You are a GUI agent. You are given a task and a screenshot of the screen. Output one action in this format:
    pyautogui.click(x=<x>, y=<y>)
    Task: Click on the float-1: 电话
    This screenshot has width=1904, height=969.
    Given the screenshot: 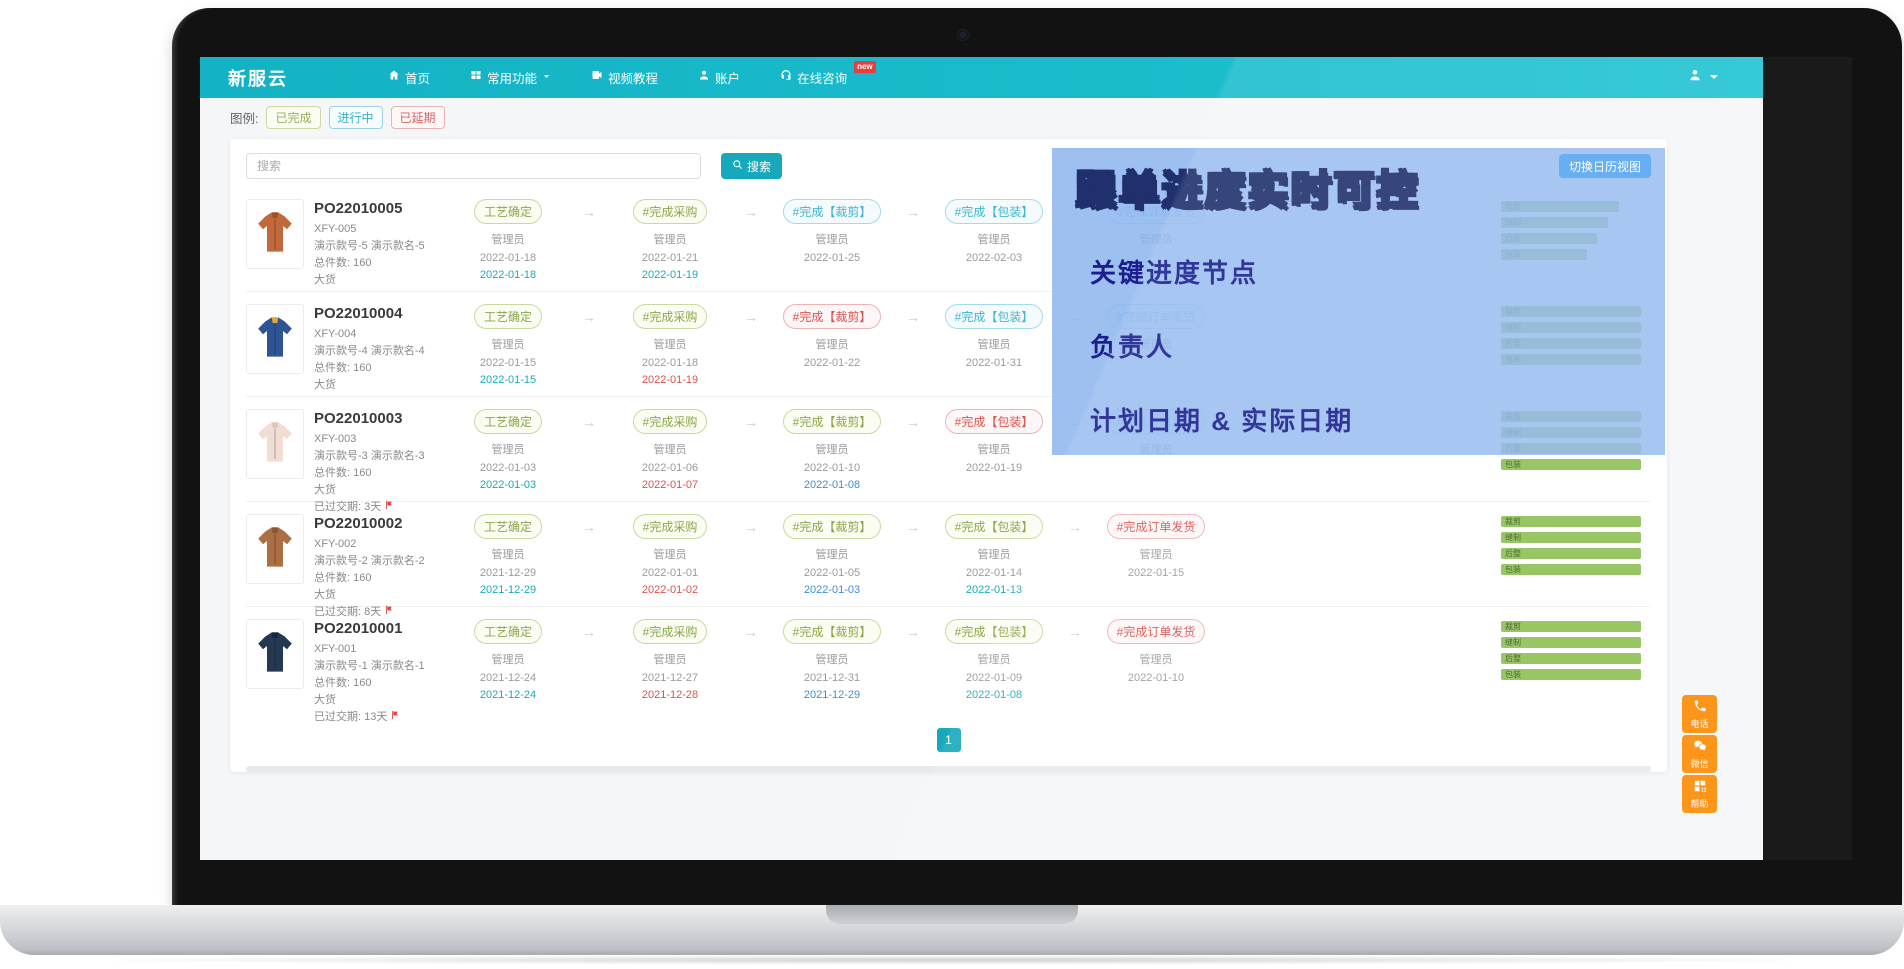 What is the action you would take?
    pyautogui.click(x=1699, y=714)
    